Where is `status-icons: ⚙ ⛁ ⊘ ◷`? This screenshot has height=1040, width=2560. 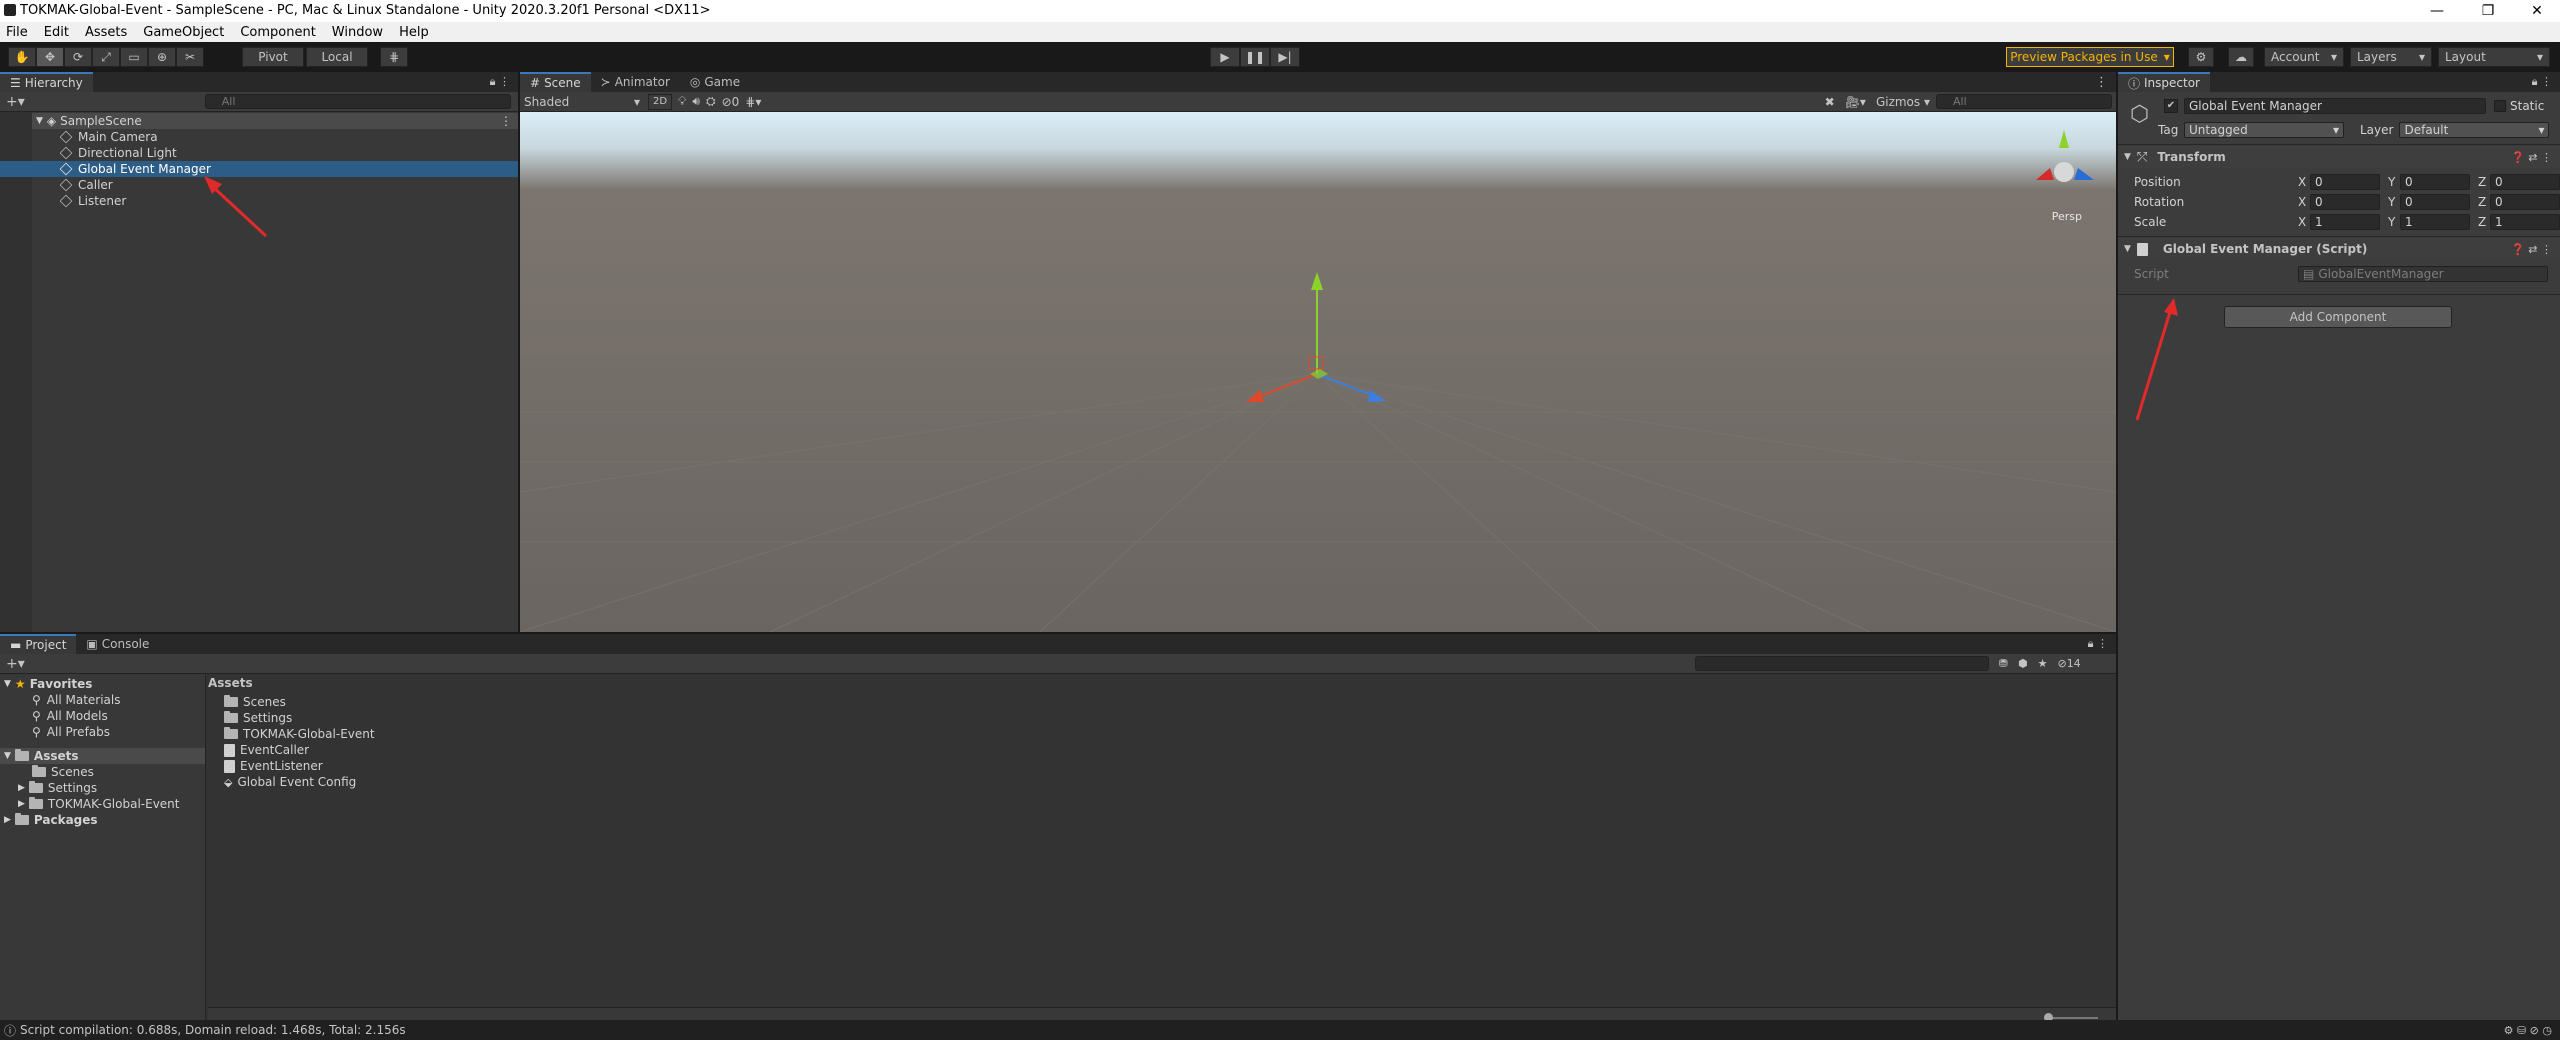 status-icons: ⚙ ⛁ ⊘ ◷ is located at coordinates (2528, 1030).